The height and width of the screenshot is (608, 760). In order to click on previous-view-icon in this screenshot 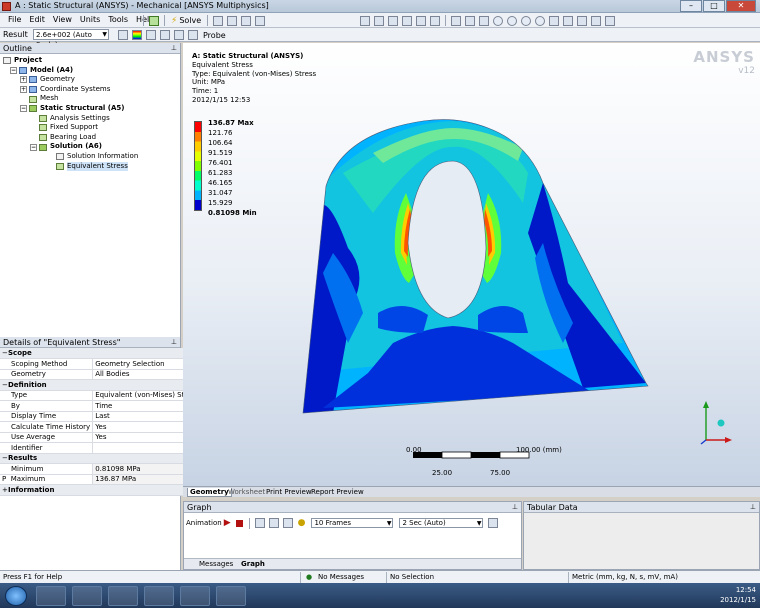, I will do `click(554, 20)`.